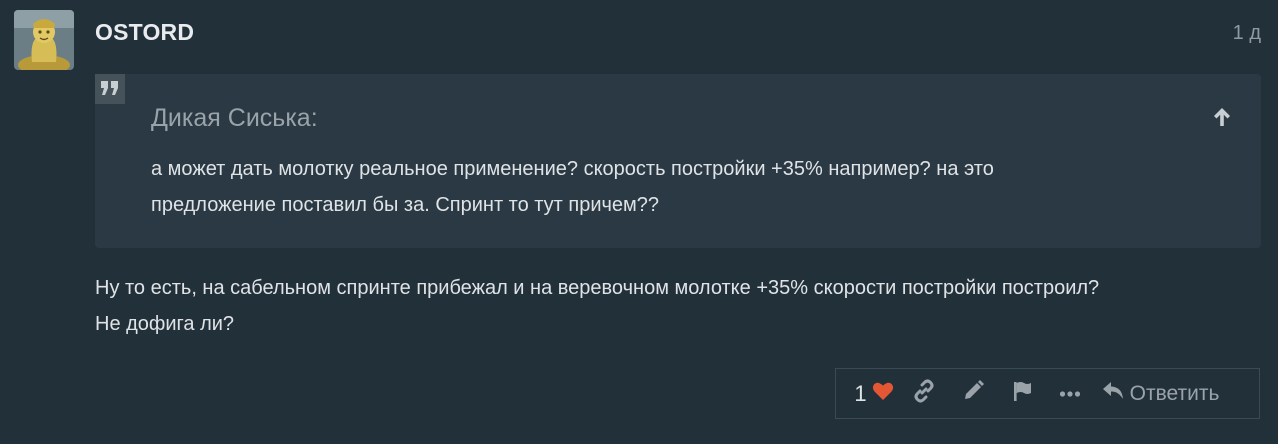 This screenshot has height=444, width=1278. I want to click on reply-icon, so click(1113, 393).